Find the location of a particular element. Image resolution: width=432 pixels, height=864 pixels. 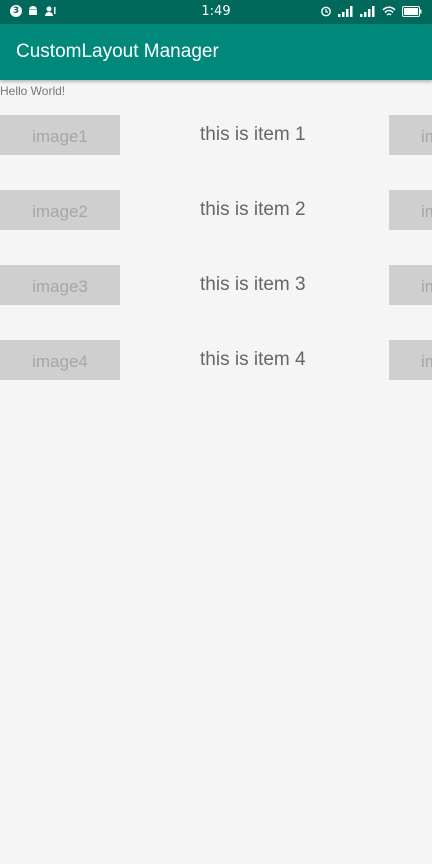

item-image: image1 is located at coordinates (60, 135).